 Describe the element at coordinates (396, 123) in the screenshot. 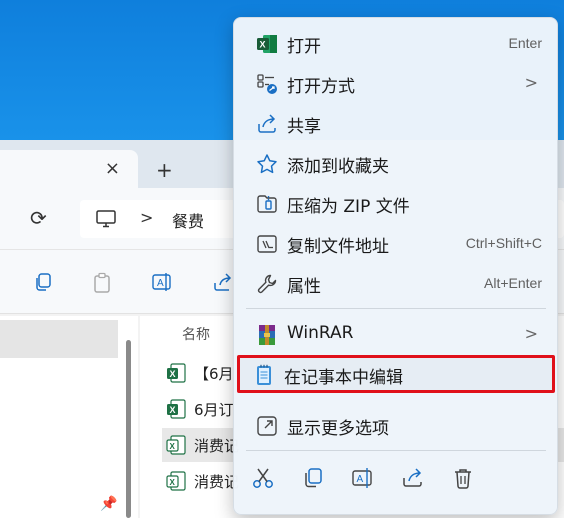

I see `menu-item-share: 共享` at that location.